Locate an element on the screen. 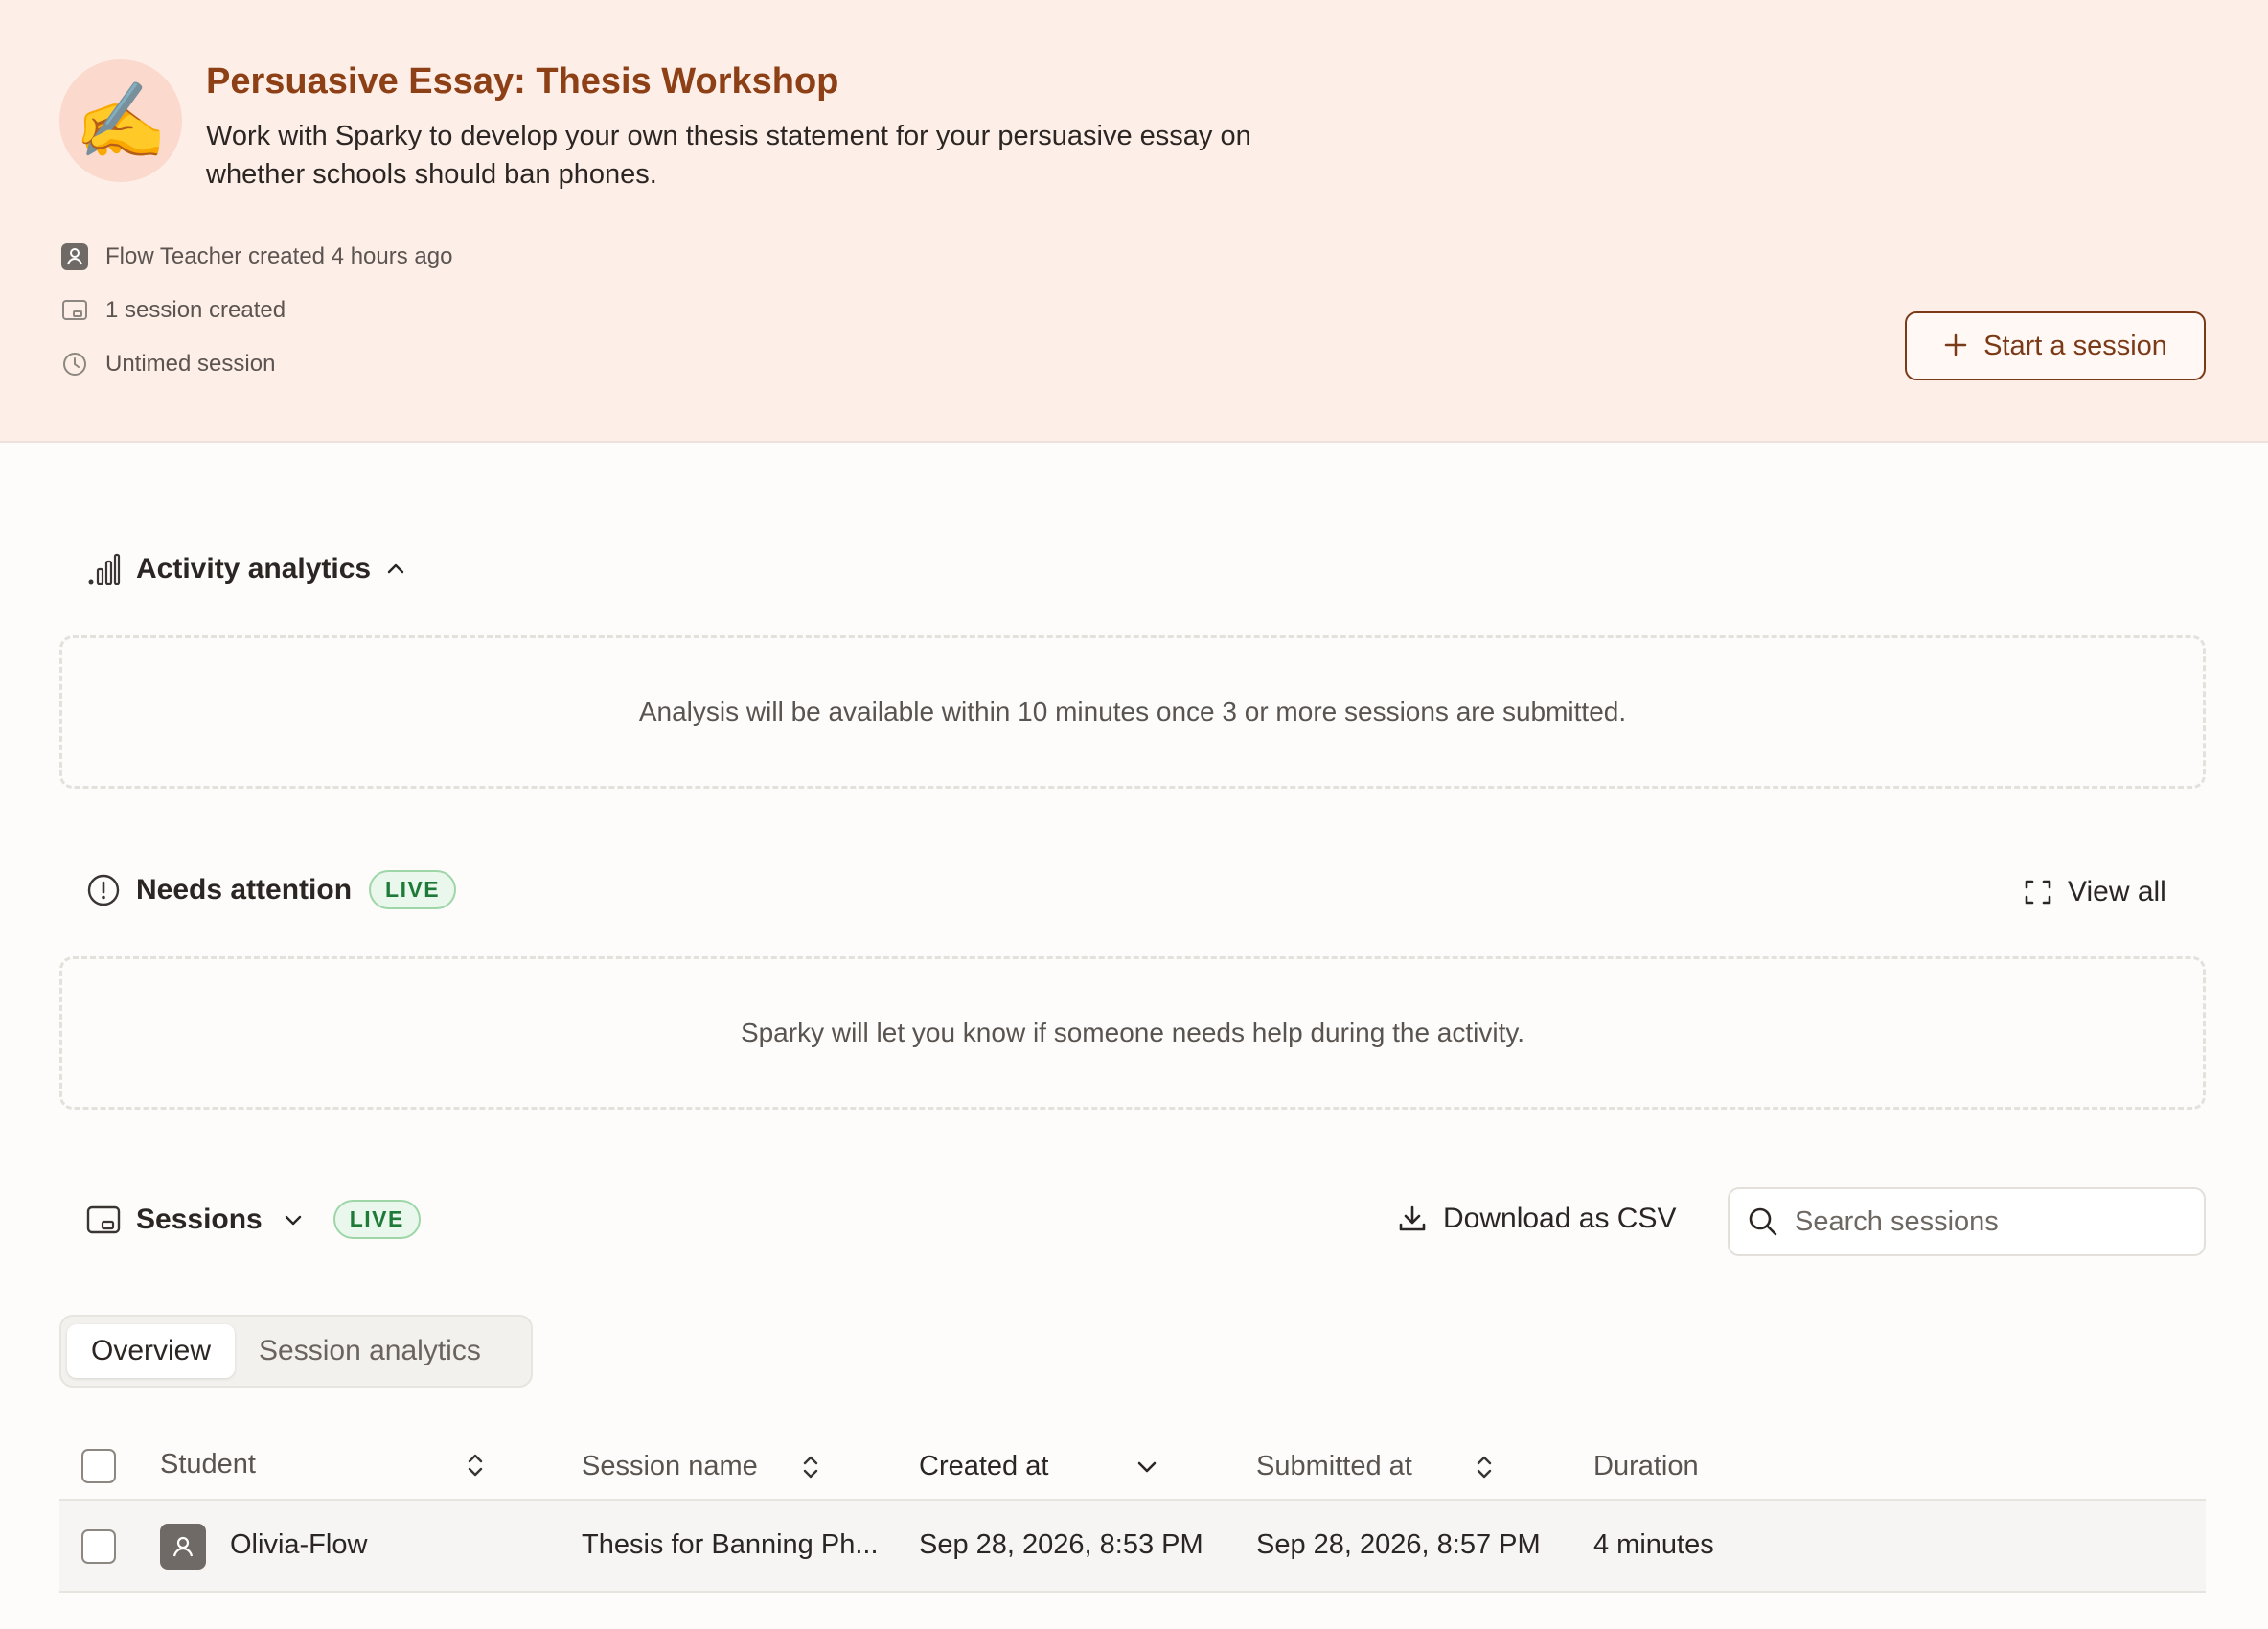 Image resolution: width=2268 pixels, height=1629 pixels. meta-timing-text: Untimed session is located at coordinates (190, 364).